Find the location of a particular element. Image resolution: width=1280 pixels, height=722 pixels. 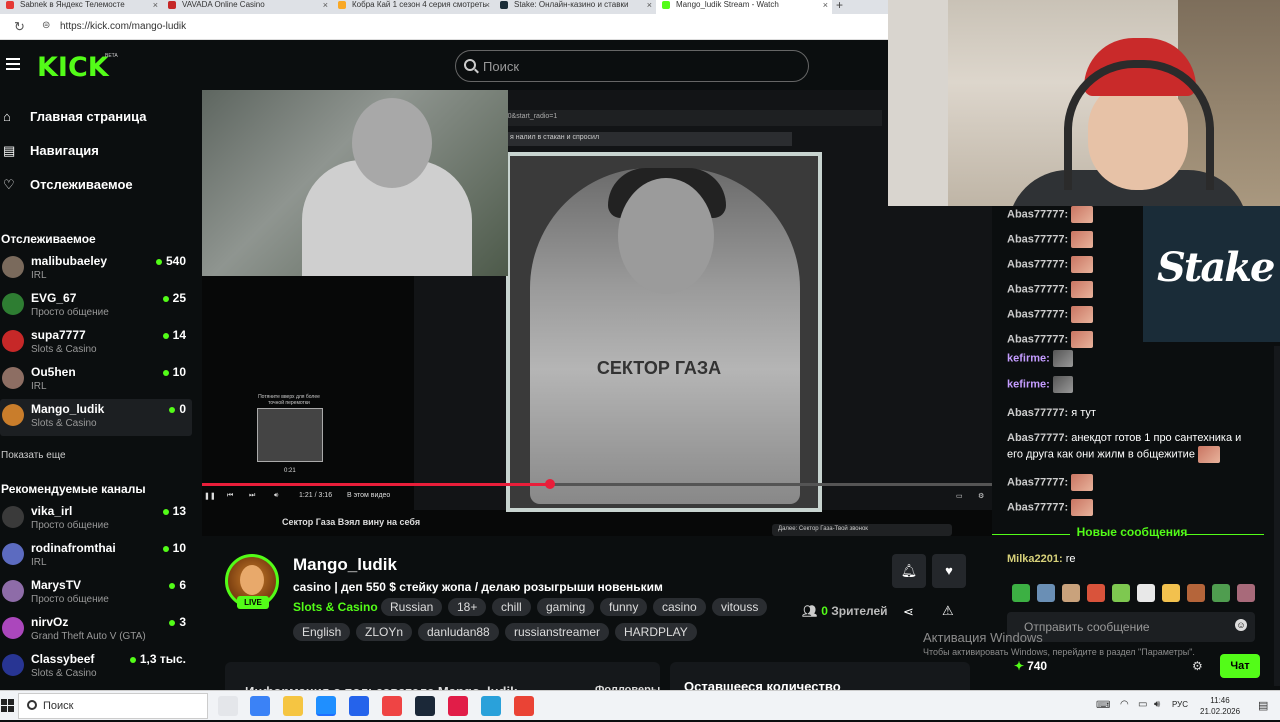

mail-icon is located at coordinates (359, 706).